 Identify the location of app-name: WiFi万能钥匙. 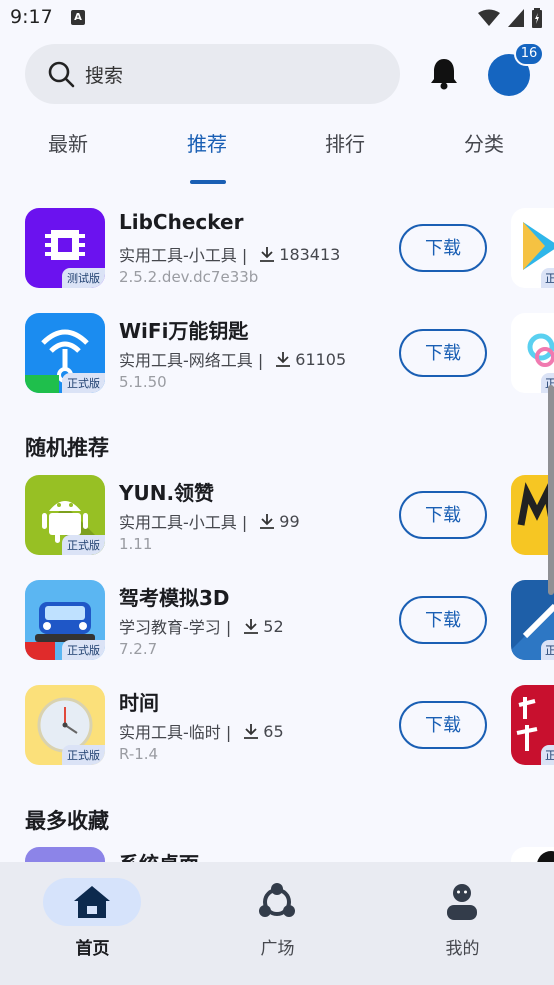
(184, 331).